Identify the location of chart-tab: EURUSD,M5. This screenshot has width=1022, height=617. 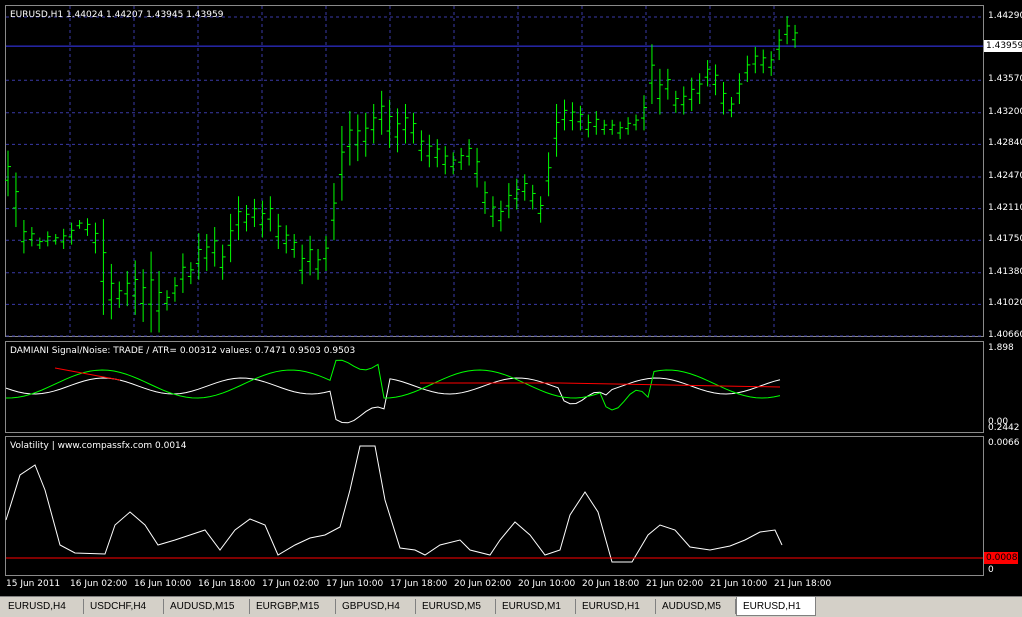
(456, 606).